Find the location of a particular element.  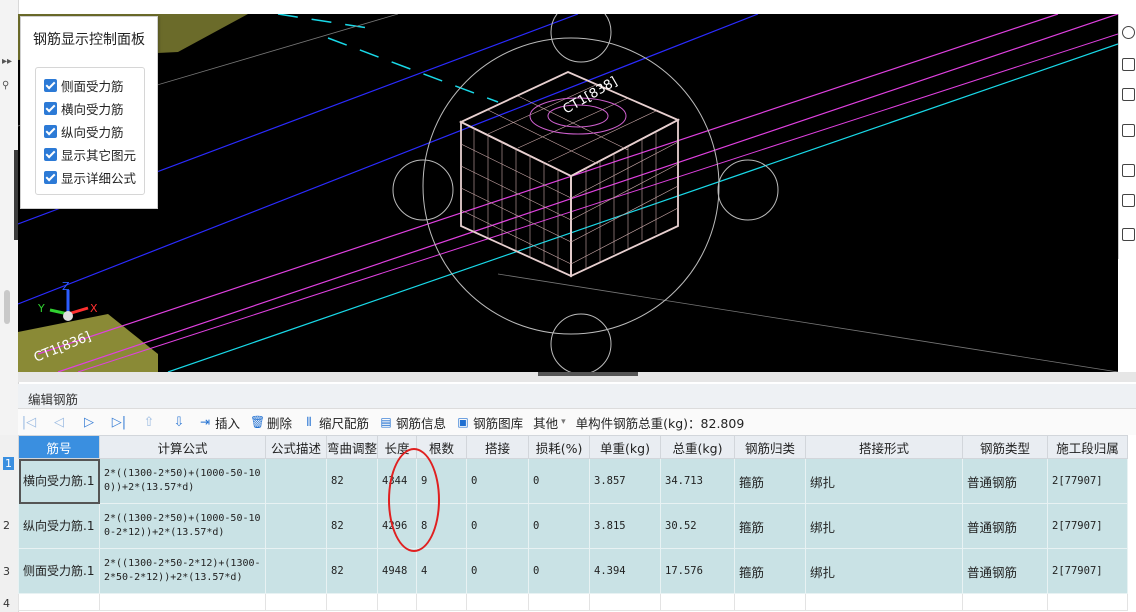

scrollbar-thumb is located at coordinates (7, 307).